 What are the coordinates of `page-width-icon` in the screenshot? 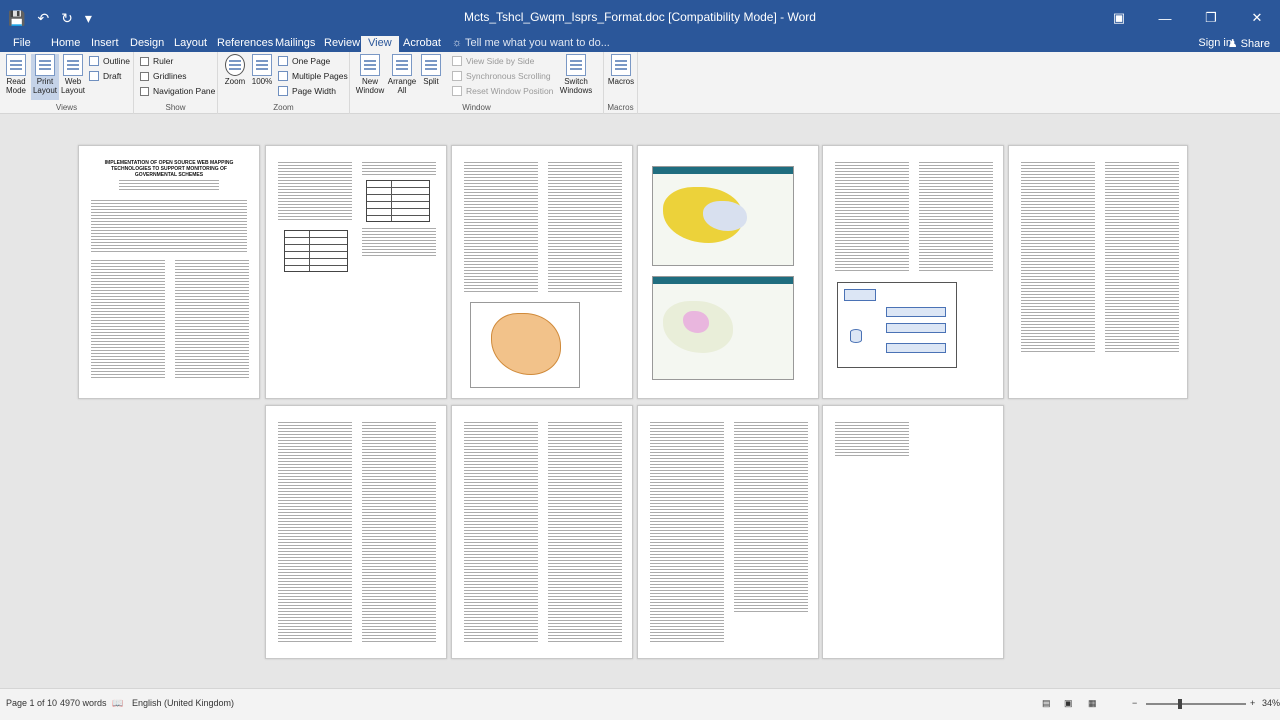 It's located at (283, 91).